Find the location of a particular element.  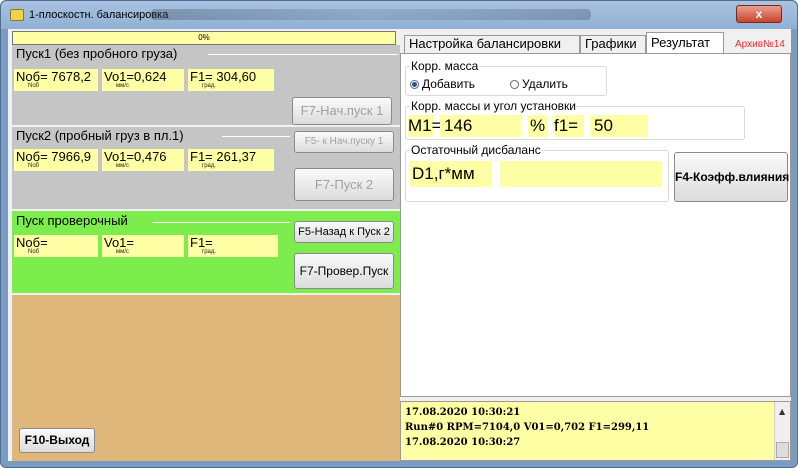

radio-remove: Удалить is located at coordinates (539, 84).